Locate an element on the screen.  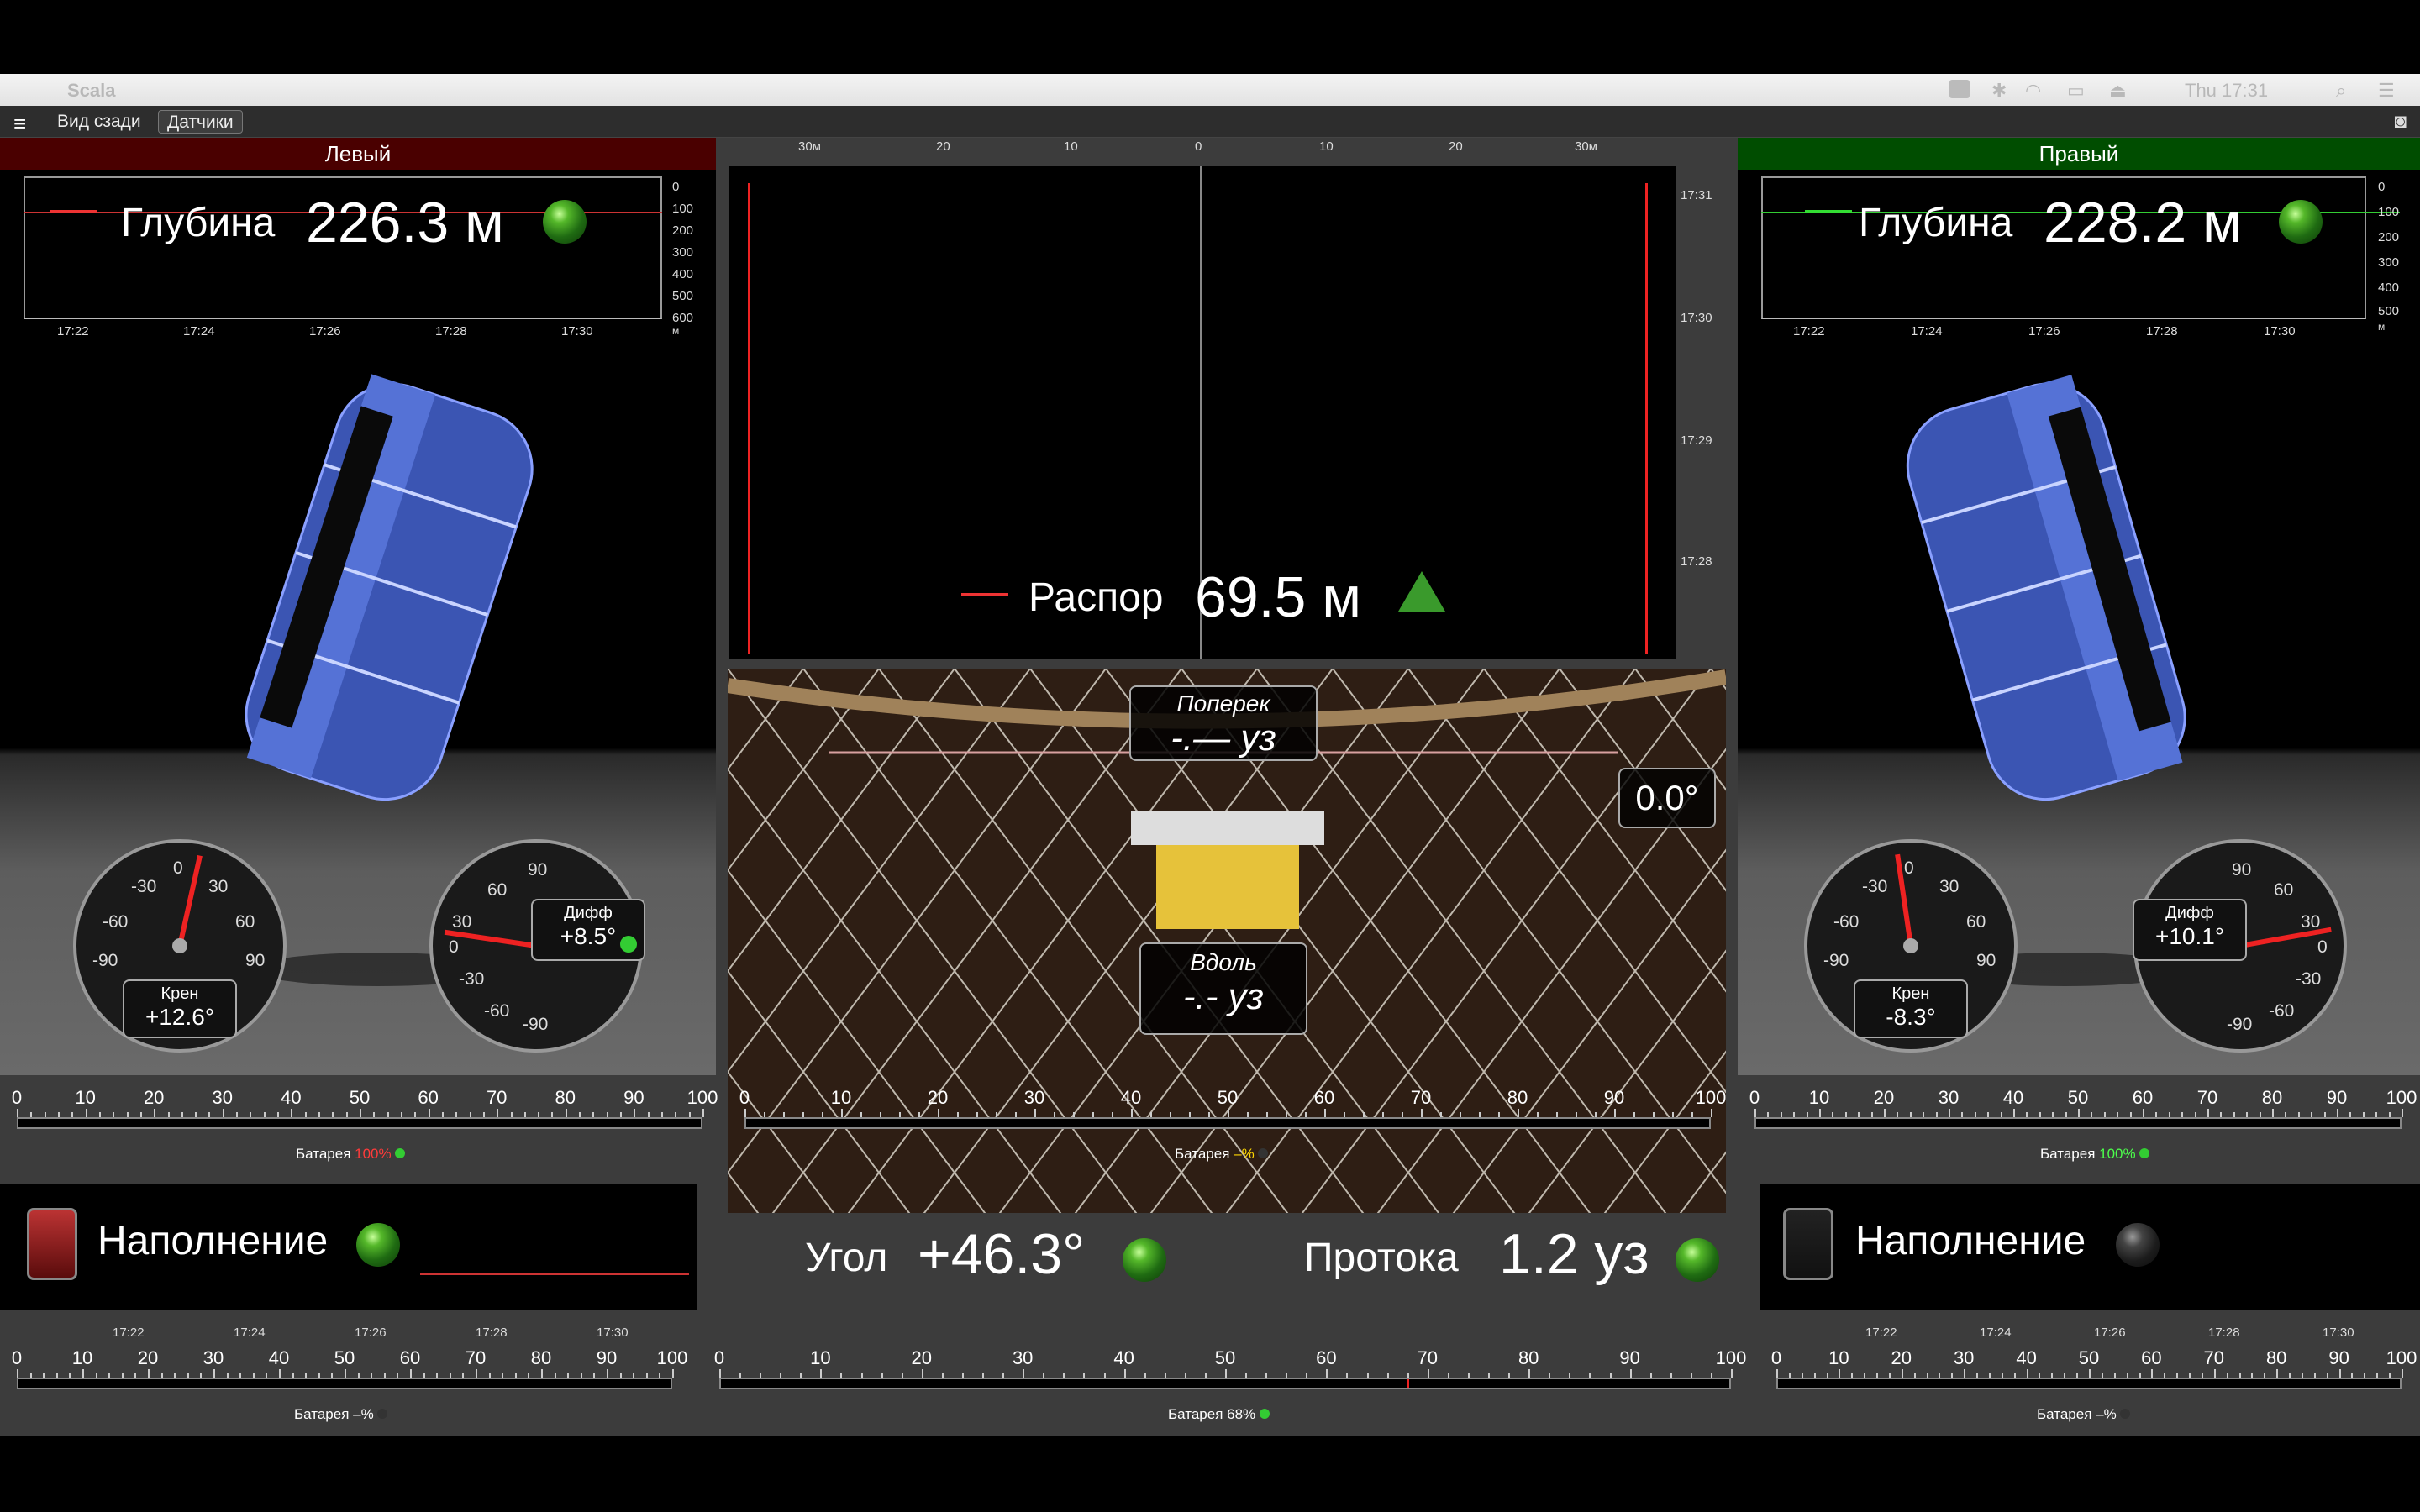
clock: Thu 17:31 is located at coordinates (2226, 91).